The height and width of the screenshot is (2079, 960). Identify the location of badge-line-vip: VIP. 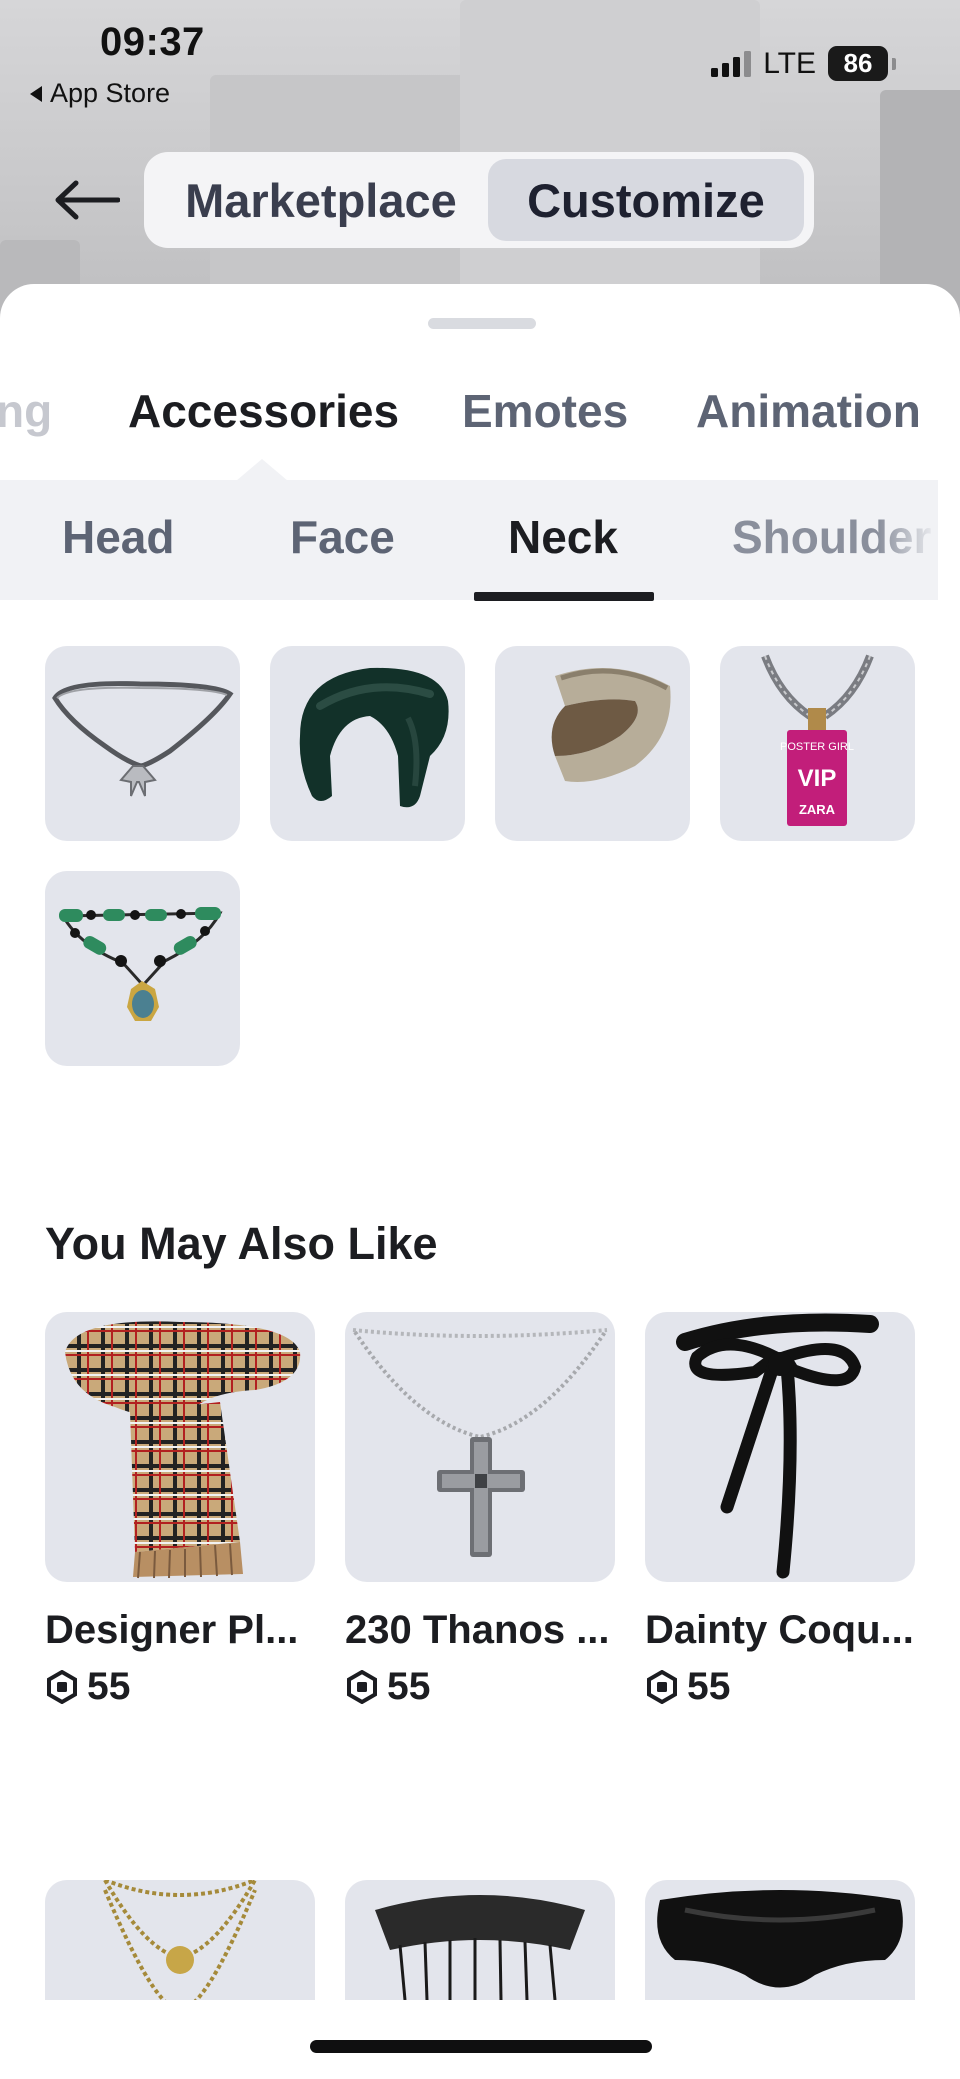
(817, 778).